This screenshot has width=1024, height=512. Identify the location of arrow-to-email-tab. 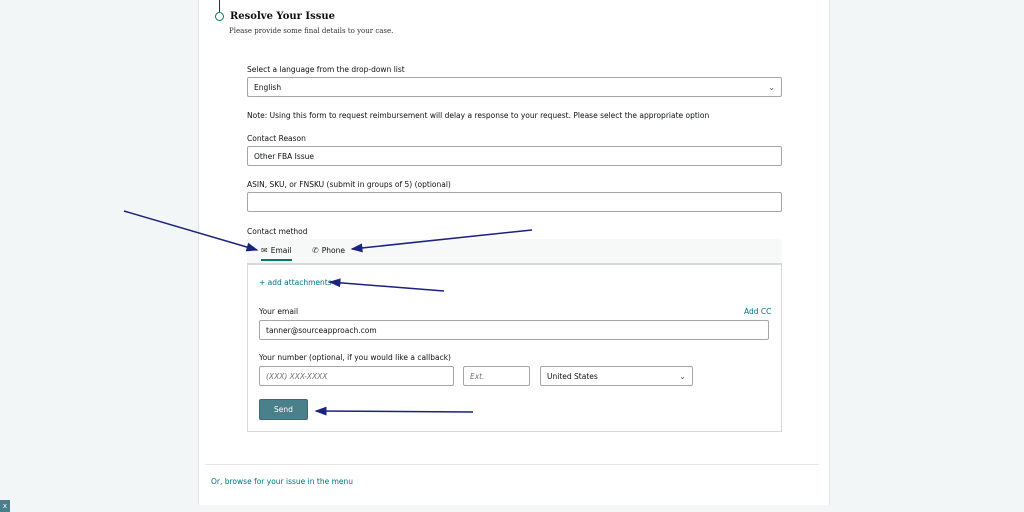
(191, 231).